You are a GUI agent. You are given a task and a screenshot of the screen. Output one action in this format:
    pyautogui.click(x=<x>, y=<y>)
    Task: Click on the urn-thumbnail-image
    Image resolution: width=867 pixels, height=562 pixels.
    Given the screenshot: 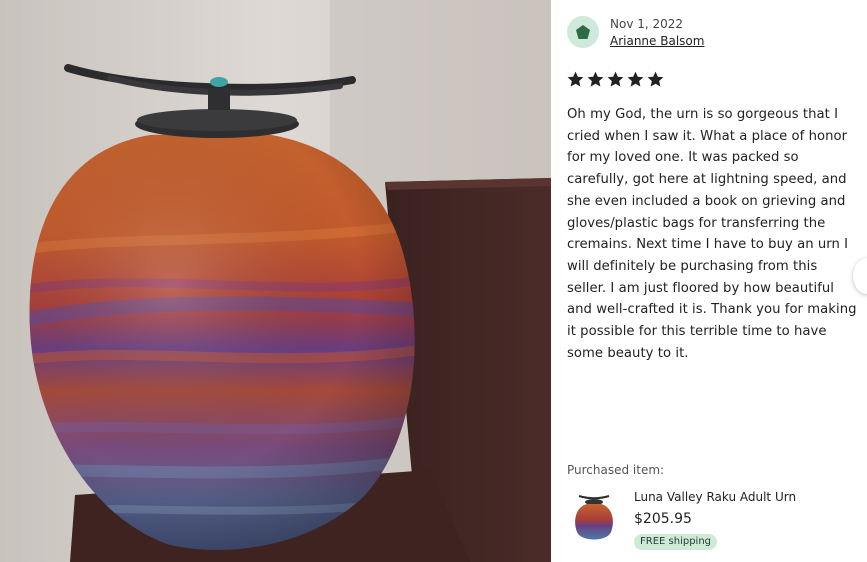 What is the action you would take?
    pyautogui.click(x=594, y=517)
    